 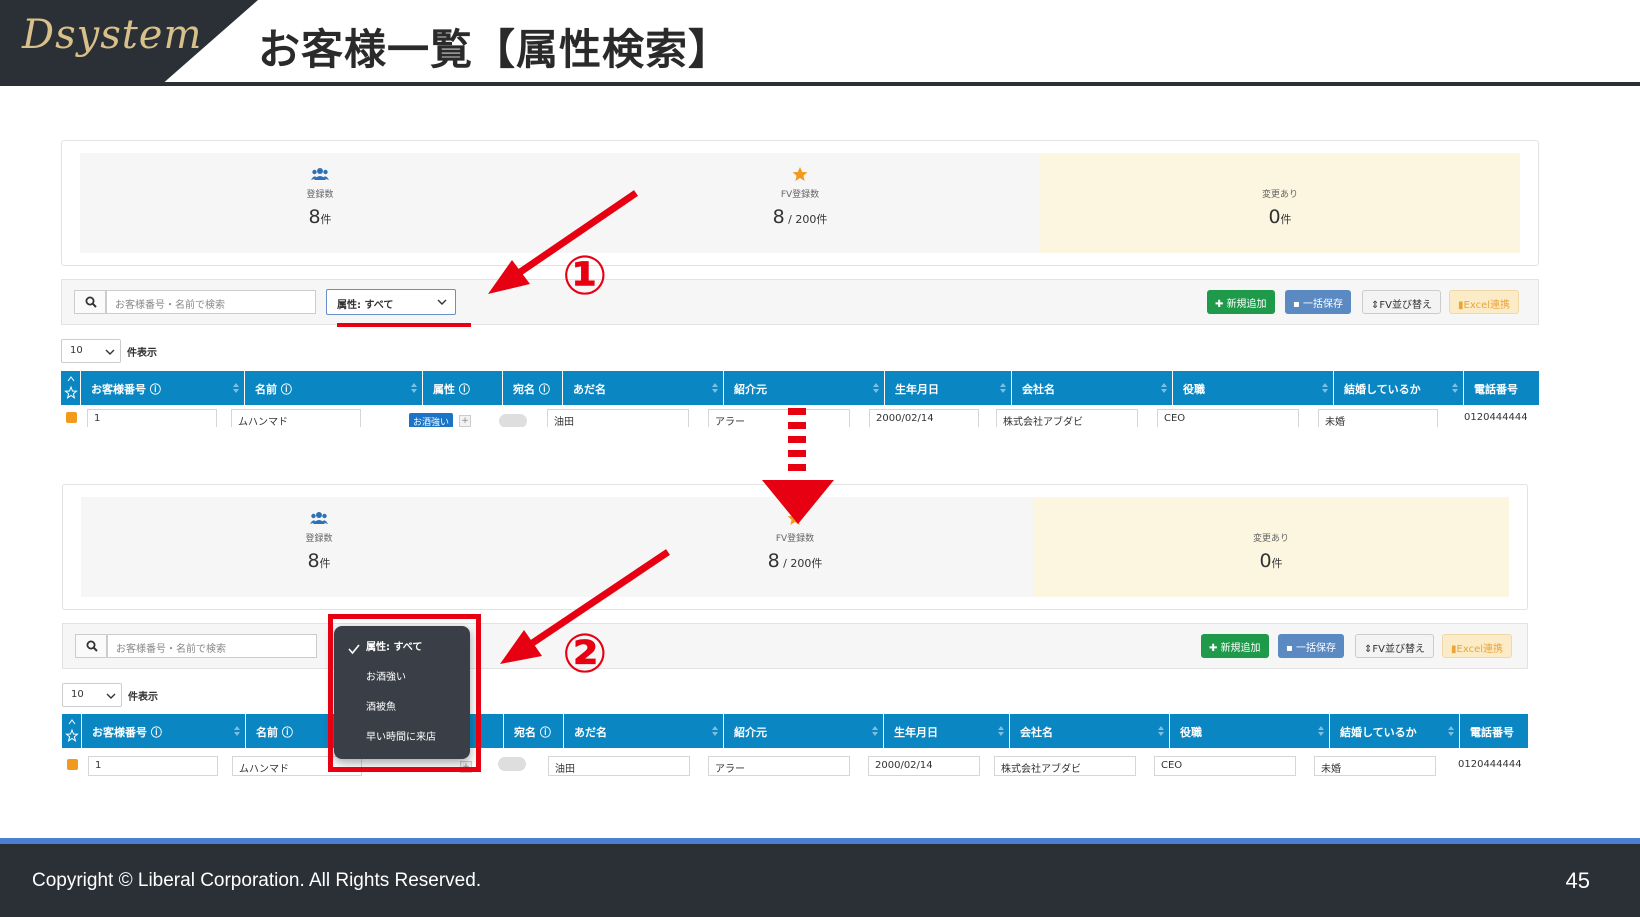 What do you see at coordinates (320, 174) in the screenshot?
I see `users-icon` at bounding box center [320, 174].